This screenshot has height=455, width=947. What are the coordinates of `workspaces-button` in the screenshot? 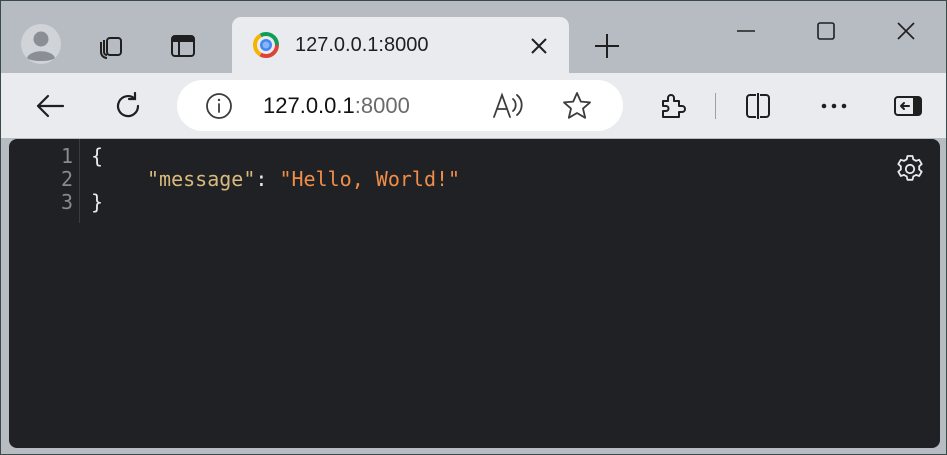 It's located at (111, 46).